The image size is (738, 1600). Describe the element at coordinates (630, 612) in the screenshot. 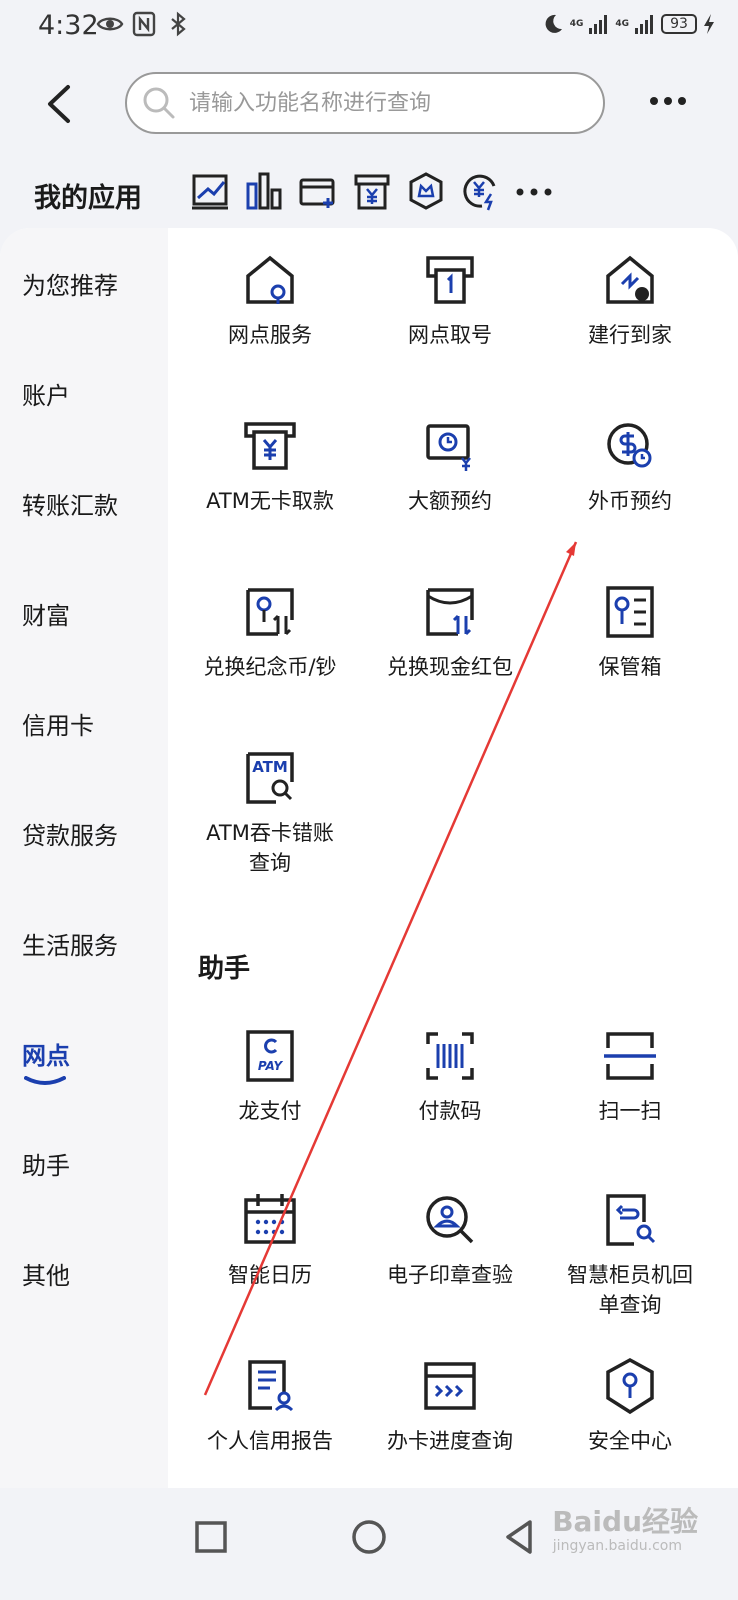

I see `safe-box-icon` at that location.